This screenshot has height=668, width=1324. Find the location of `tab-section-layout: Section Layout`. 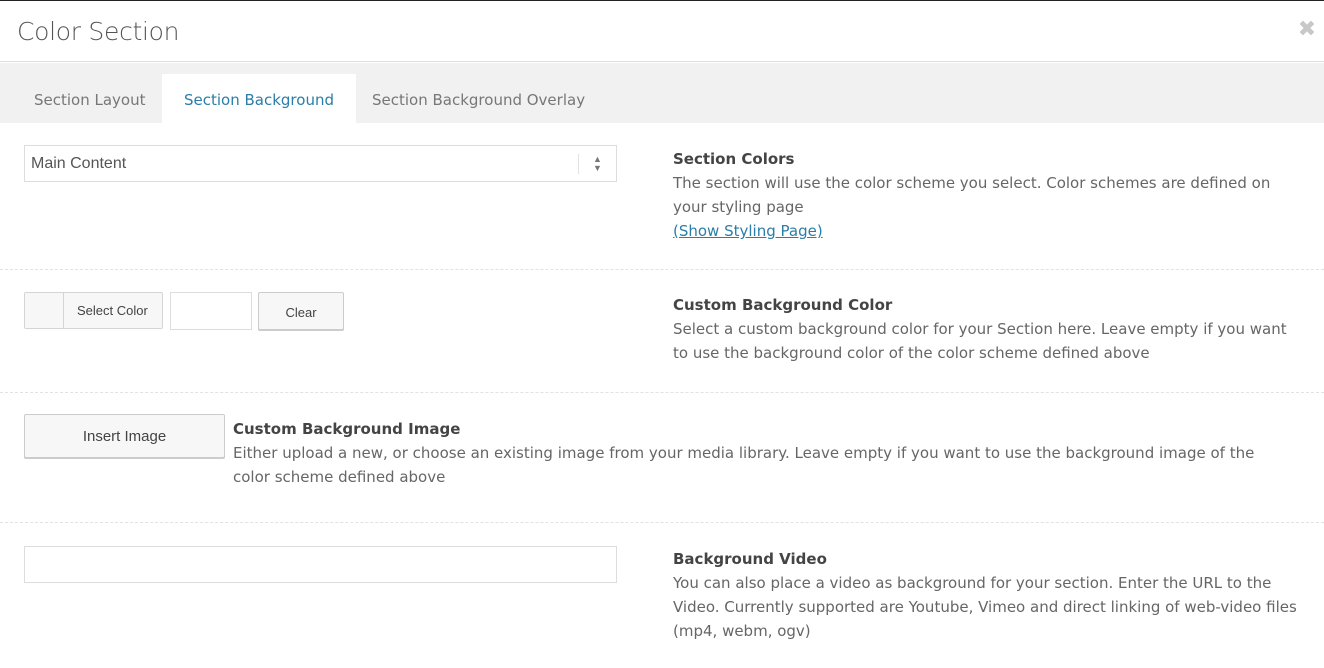

tab-section-layout: Section Layout is located at coordinates (90, 98).